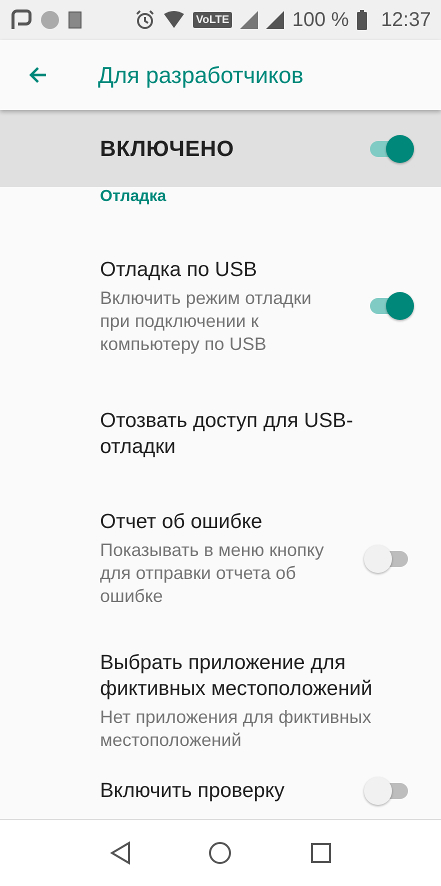 Image resolution: width=441 pixels, height=886 pixels. Describe the element at coordinates (405, 20) in the screenshot. I see `clock: 12:37` at that location.